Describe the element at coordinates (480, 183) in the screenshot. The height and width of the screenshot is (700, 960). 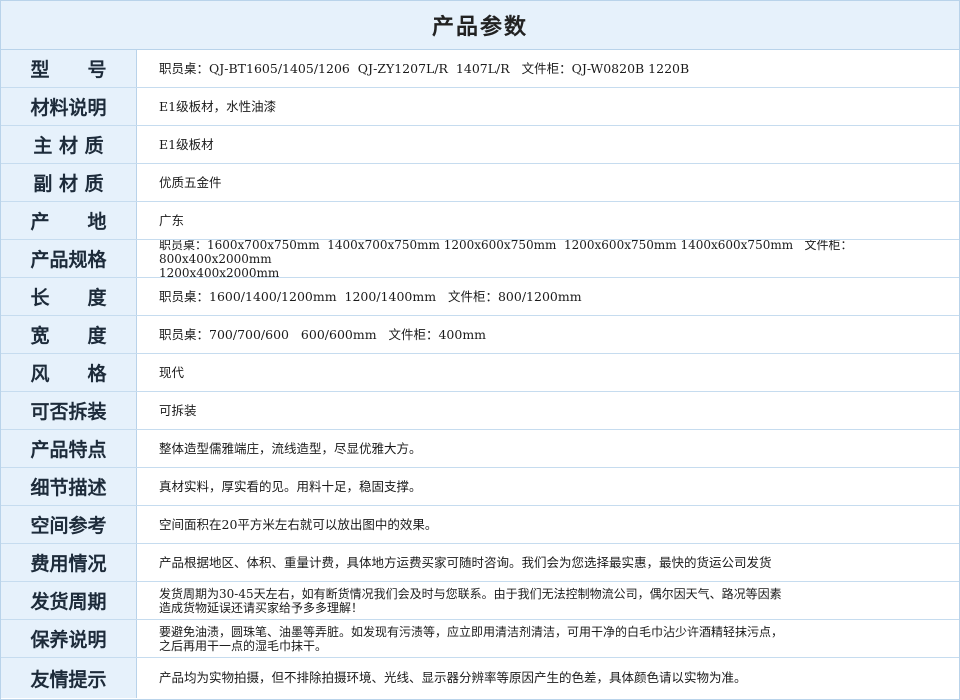
I see `table-row: 副 材 质 优质五金件` at that location.